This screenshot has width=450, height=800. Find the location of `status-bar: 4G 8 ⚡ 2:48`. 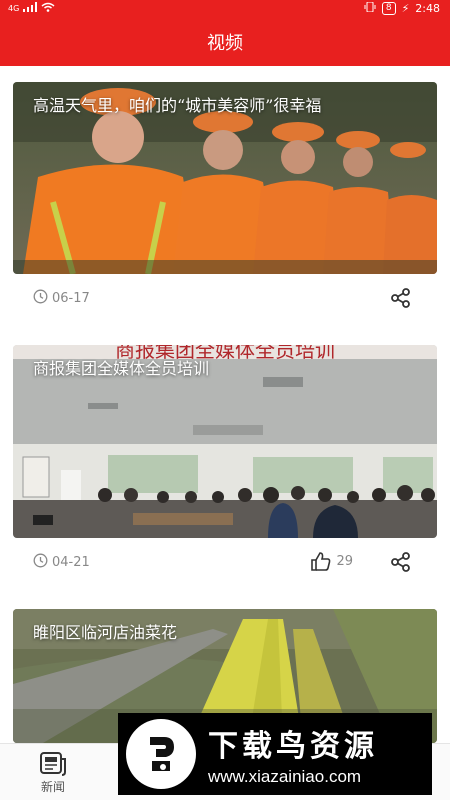

status-bar: 4G 8 ⚡ 2:48 is located at coordinates (225, 9).